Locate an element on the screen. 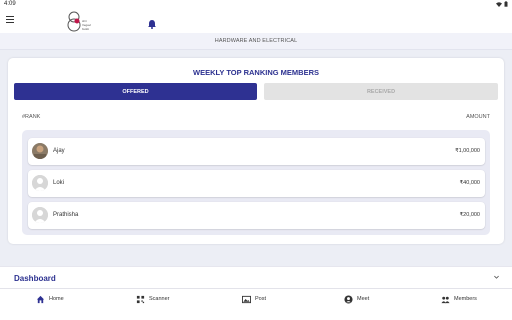  meet-icon is located at coordinates (348, 299).